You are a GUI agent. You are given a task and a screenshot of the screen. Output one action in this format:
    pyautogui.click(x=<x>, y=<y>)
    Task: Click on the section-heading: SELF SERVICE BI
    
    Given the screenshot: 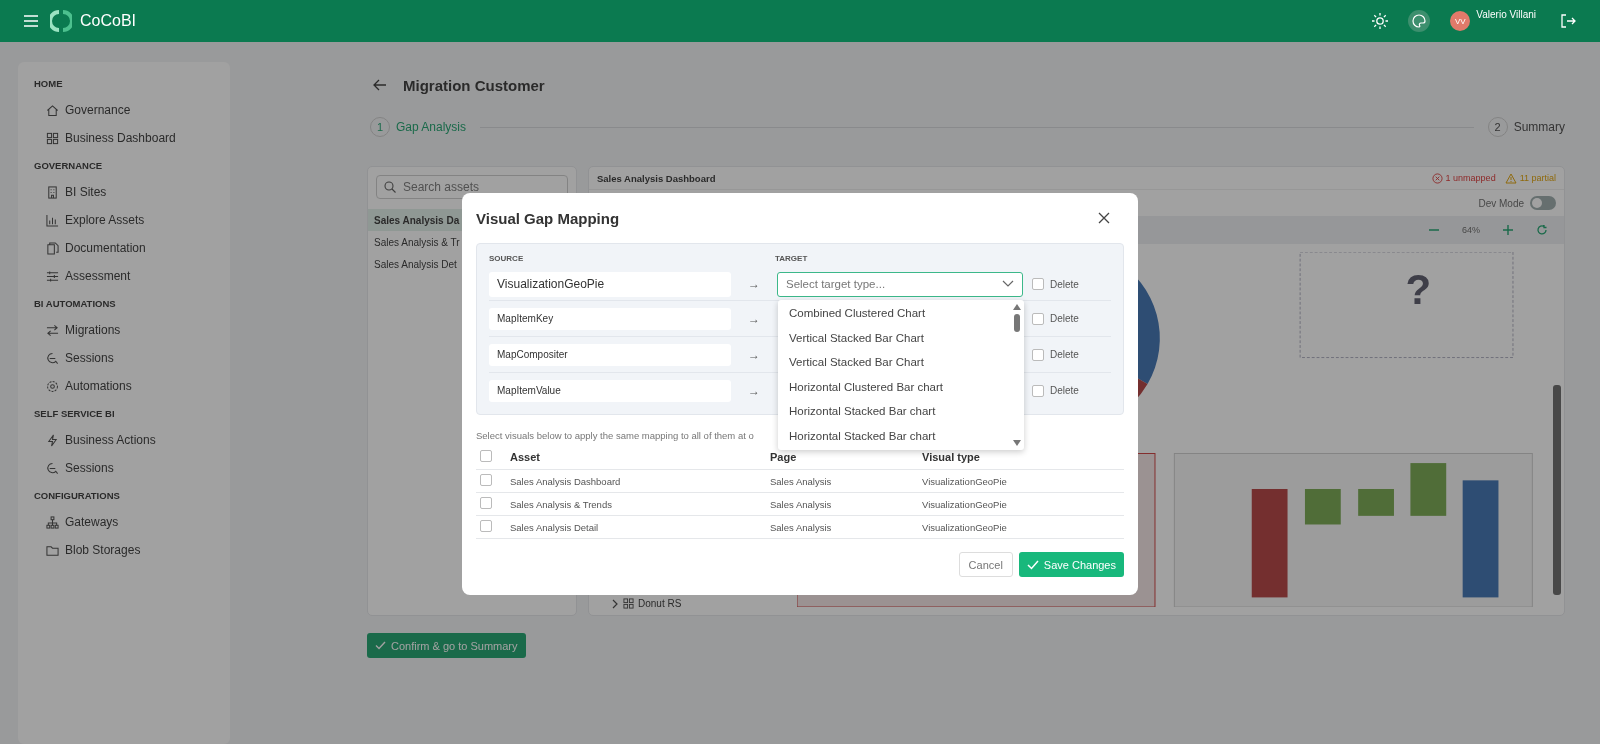 What is the action you would take?
    pyautogui.click(x=75, y=413)
    